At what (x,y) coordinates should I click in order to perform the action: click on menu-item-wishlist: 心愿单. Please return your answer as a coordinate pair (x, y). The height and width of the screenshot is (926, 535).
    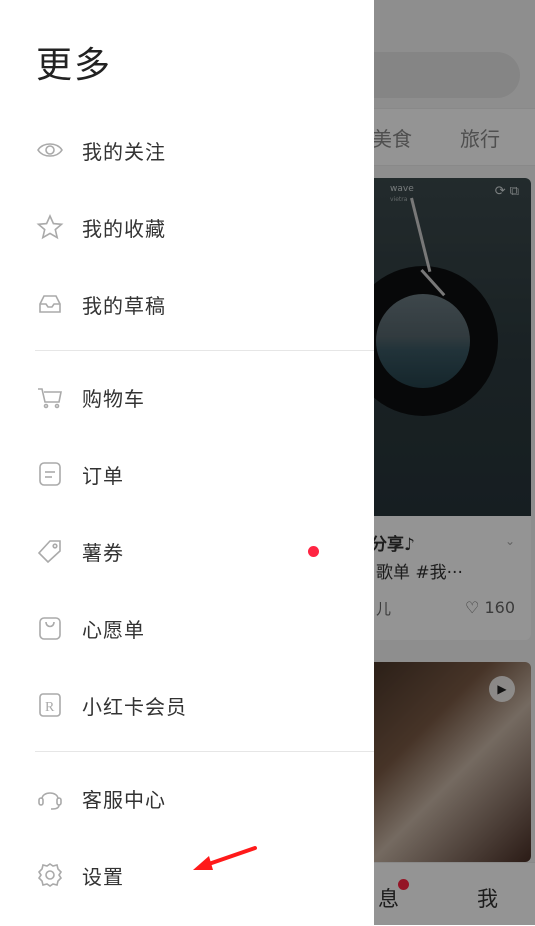
    Looking at the image, I should click on (187, 628).